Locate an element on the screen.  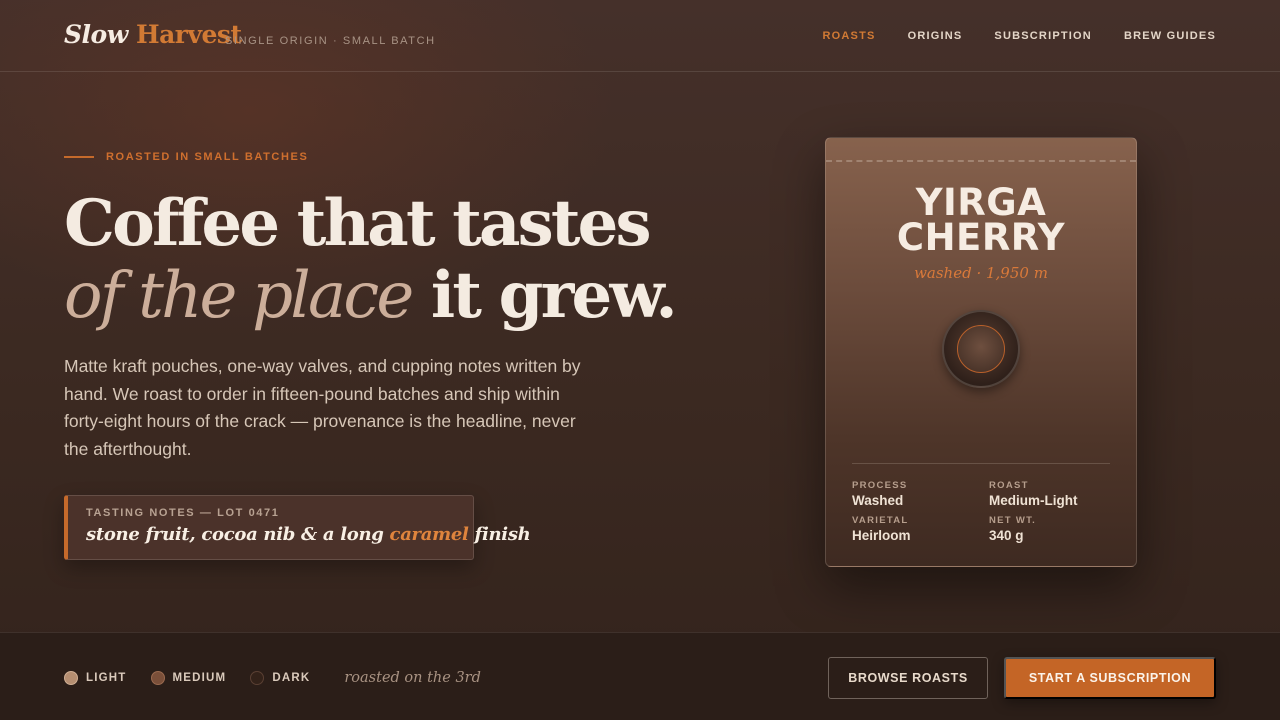
tasting-note-before: stone fruit, cocoa nib & a long is located at coordinates (238, 534).